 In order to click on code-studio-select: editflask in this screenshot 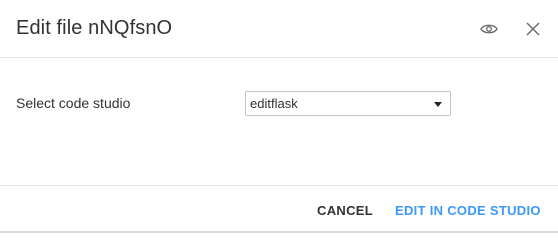, I will do `click(348, 103)`.